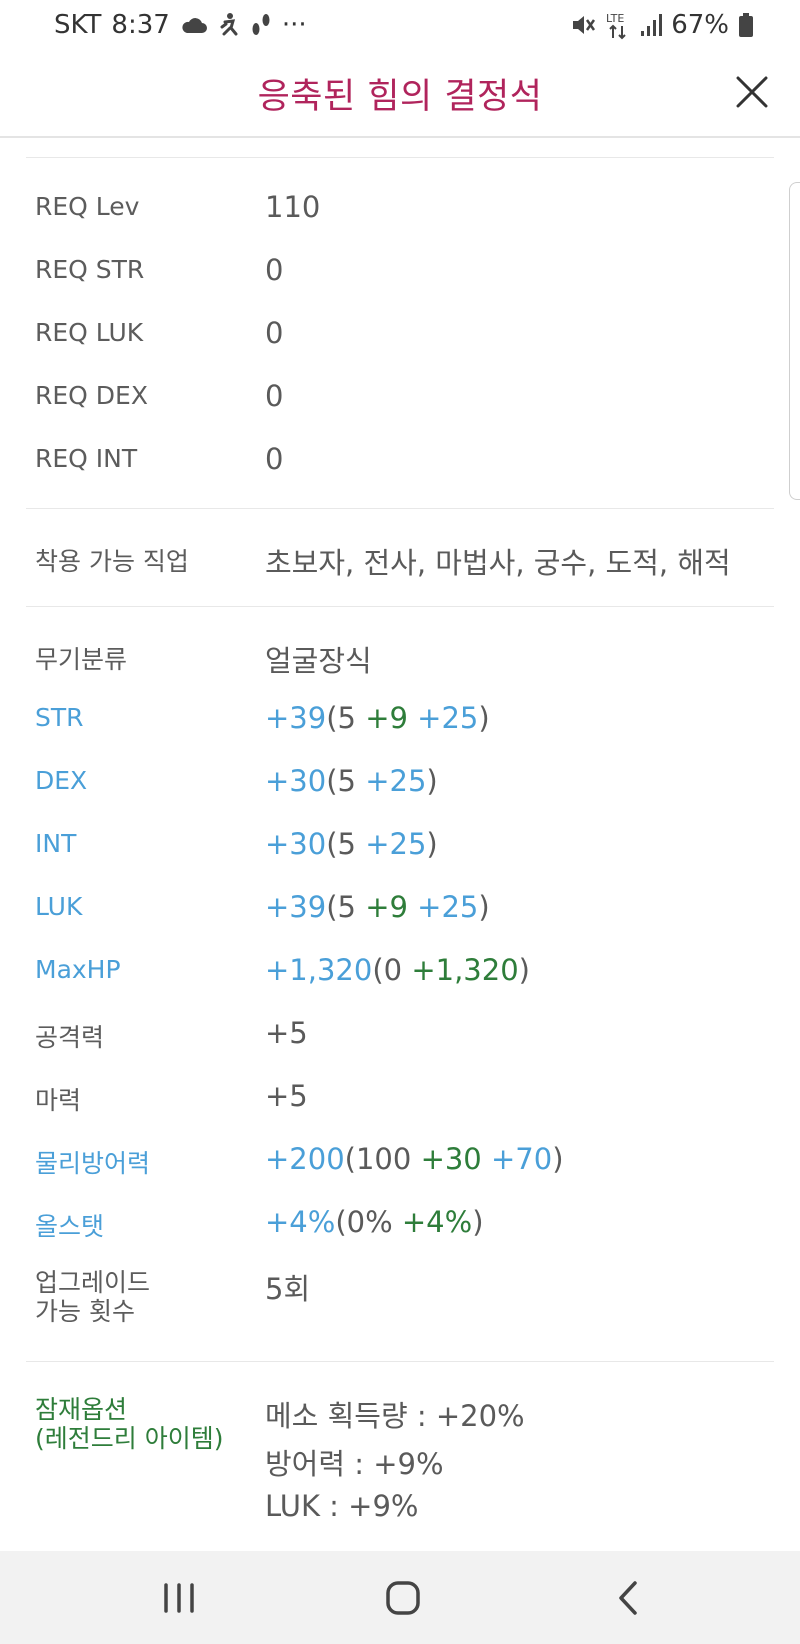  I want to click on req-row-dex: REQ DEX 0, so click(402, 400).